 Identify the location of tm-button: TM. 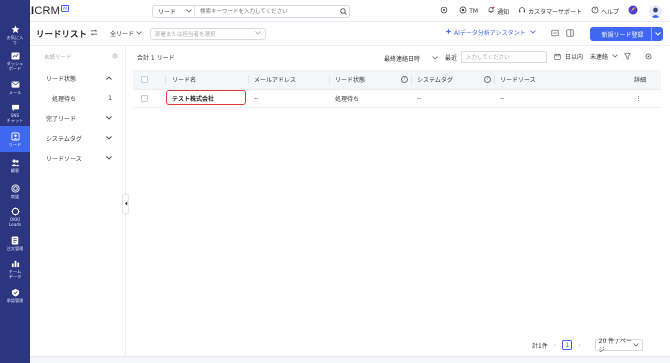
(468, 11).